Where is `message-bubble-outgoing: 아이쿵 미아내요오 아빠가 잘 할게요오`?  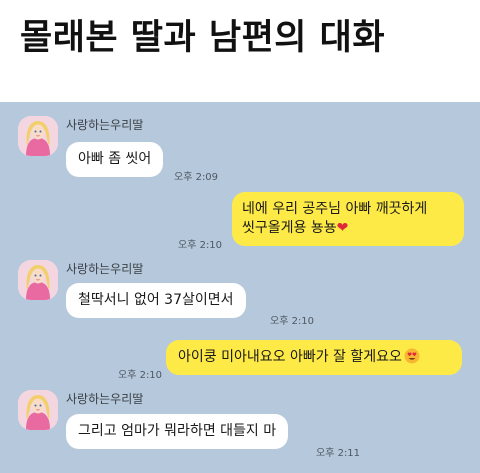
message-bubble-outgoing: 아이쿵 미아내요오 아빠가 잘 할게요오 is located at coordinates (314, 357).